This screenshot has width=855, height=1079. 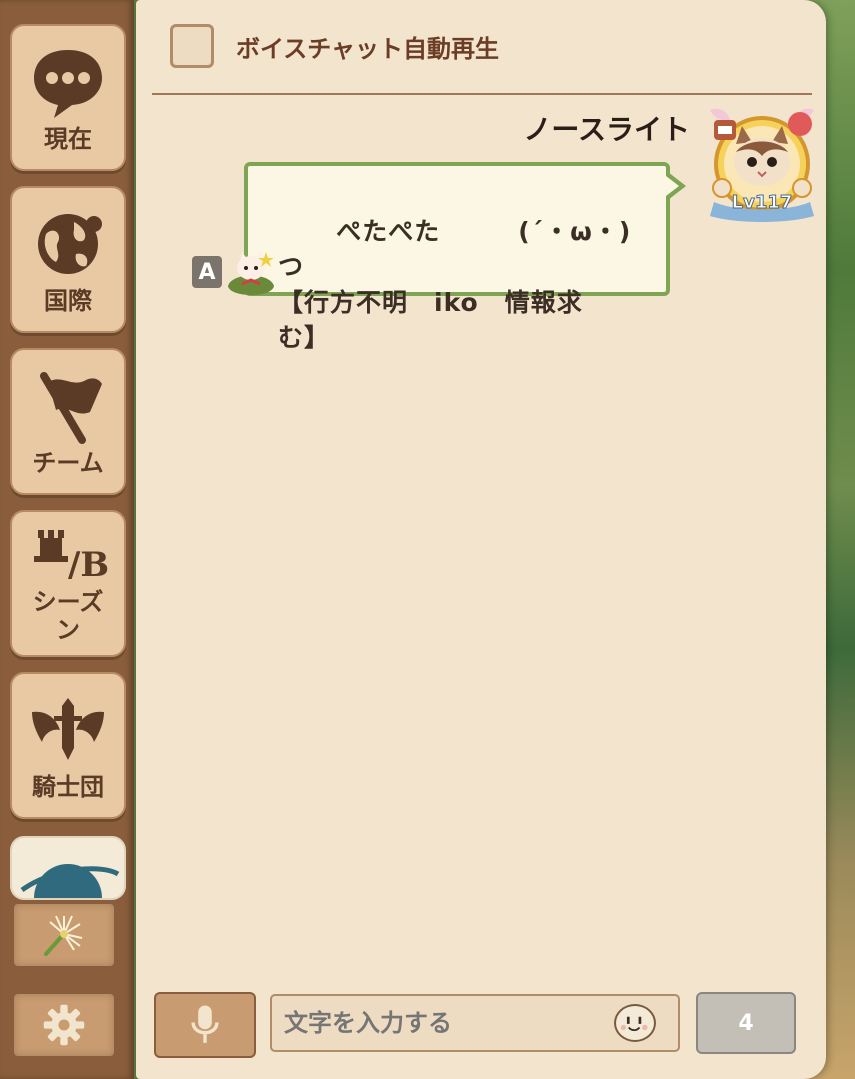 I want to click on tab-international: 国際, so click(x=68, y=259).